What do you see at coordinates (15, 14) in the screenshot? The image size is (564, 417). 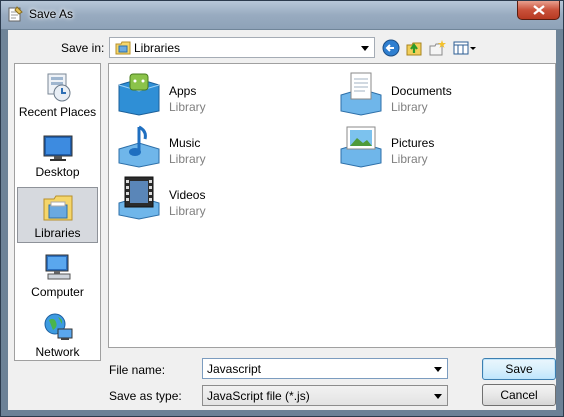 I see `notepad-icon` at bounding box center [15, 14].